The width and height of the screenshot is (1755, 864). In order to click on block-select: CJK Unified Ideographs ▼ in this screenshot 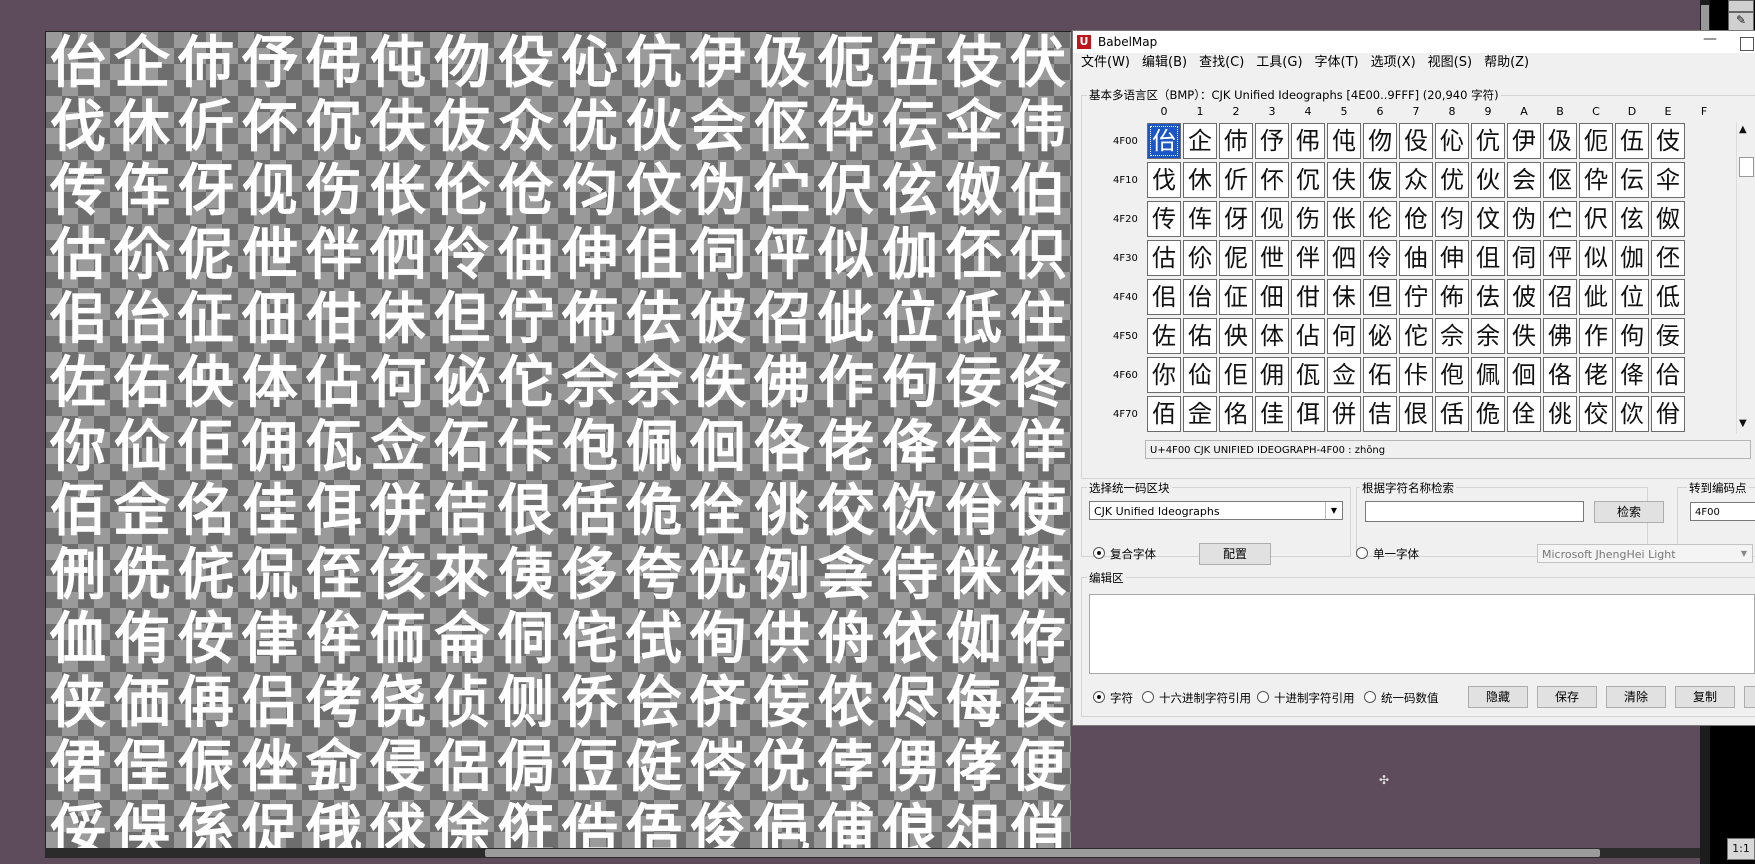, I will do `click(1216, 510)`.